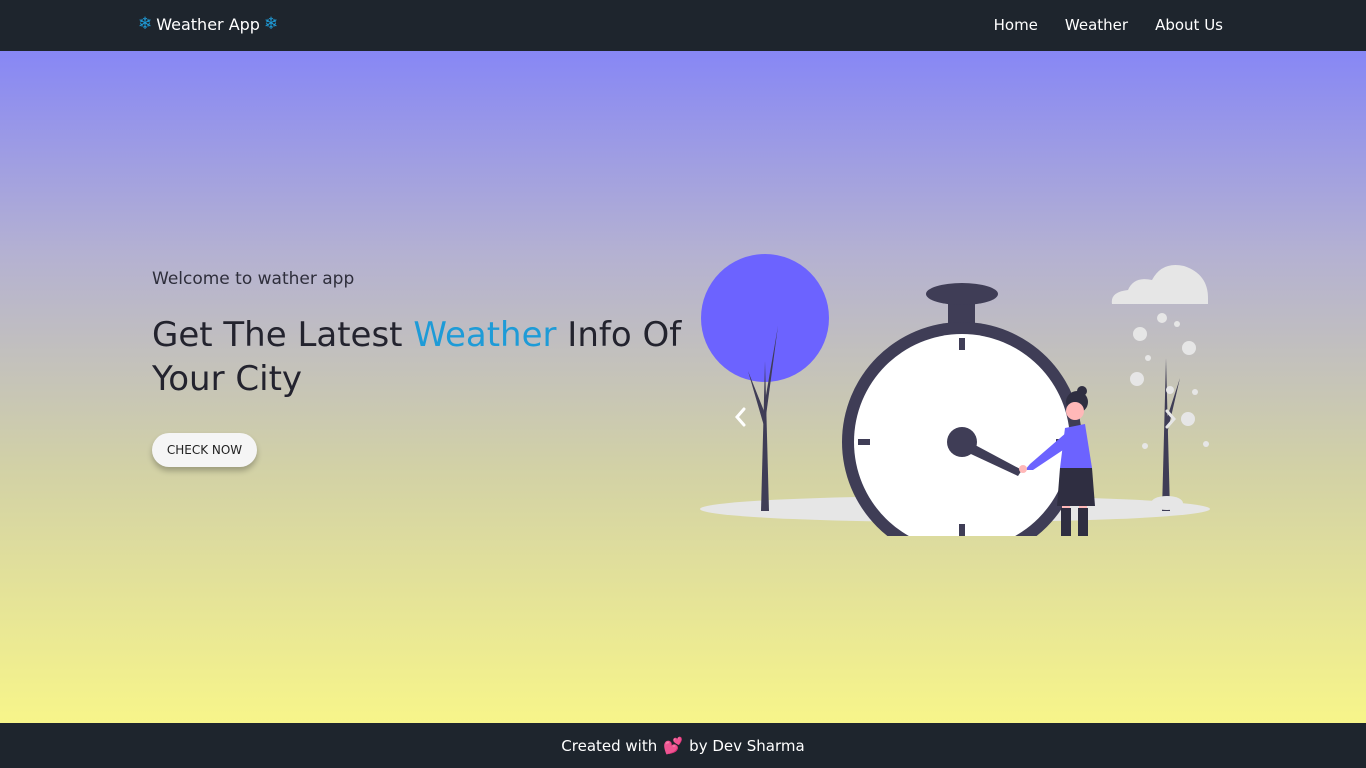 The width and height of the screenshot is (1366, 768). I want to click on check-now-button: CHECK NOW, so click(204, 450).